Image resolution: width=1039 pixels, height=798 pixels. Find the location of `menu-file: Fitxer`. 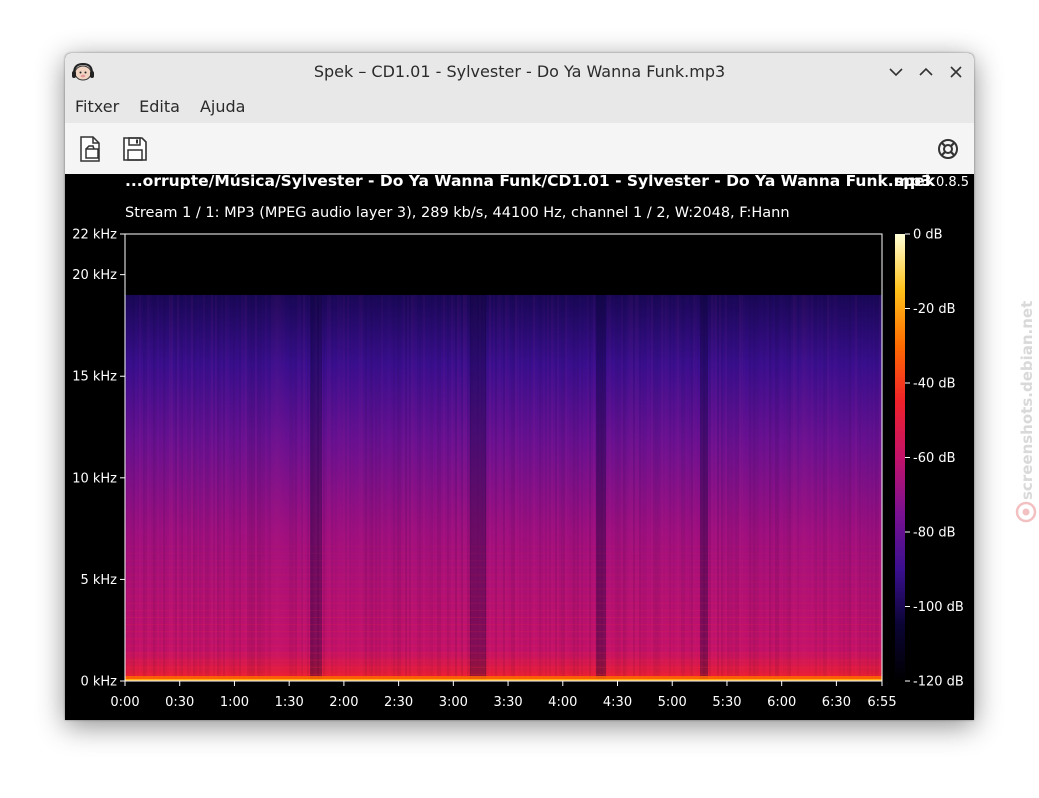

menu-file: Fitxer is located at coordinates (97, 107).